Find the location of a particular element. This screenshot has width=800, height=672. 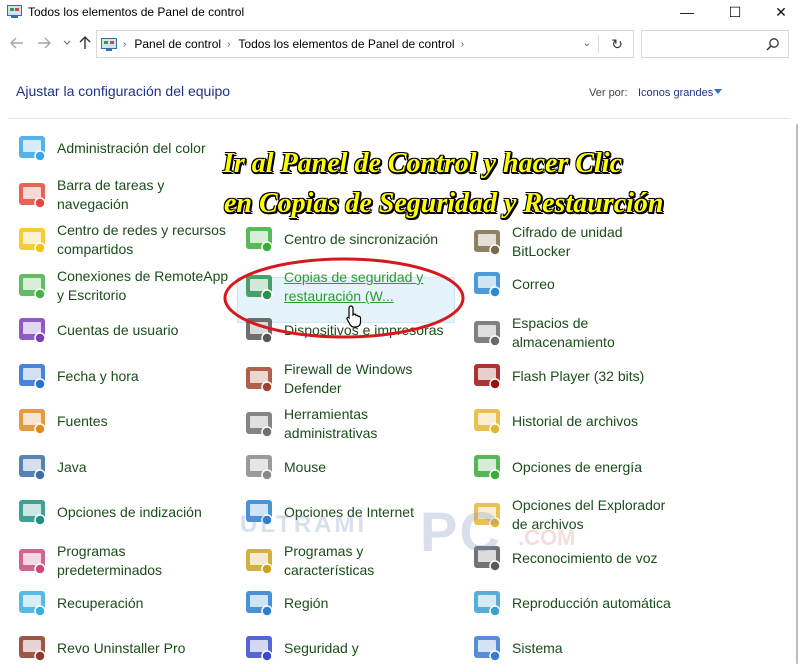

caret-down-icon is located at coordinates (718, 91).